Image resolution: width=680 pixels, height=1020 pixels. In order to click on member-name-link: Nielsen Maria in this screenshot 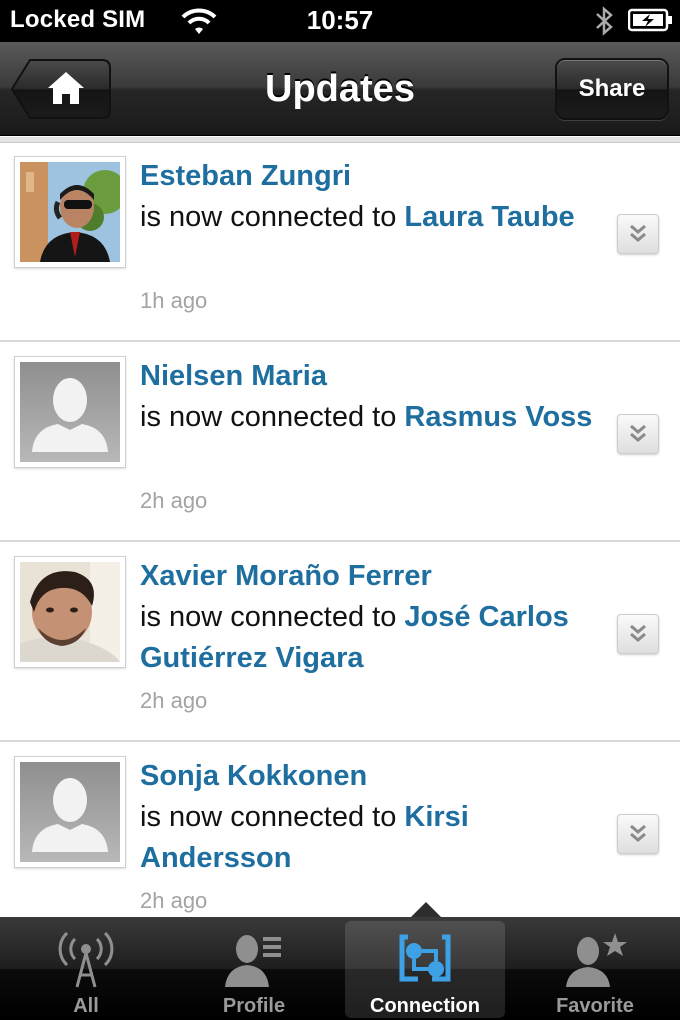, I will do `click(375, 376)`.